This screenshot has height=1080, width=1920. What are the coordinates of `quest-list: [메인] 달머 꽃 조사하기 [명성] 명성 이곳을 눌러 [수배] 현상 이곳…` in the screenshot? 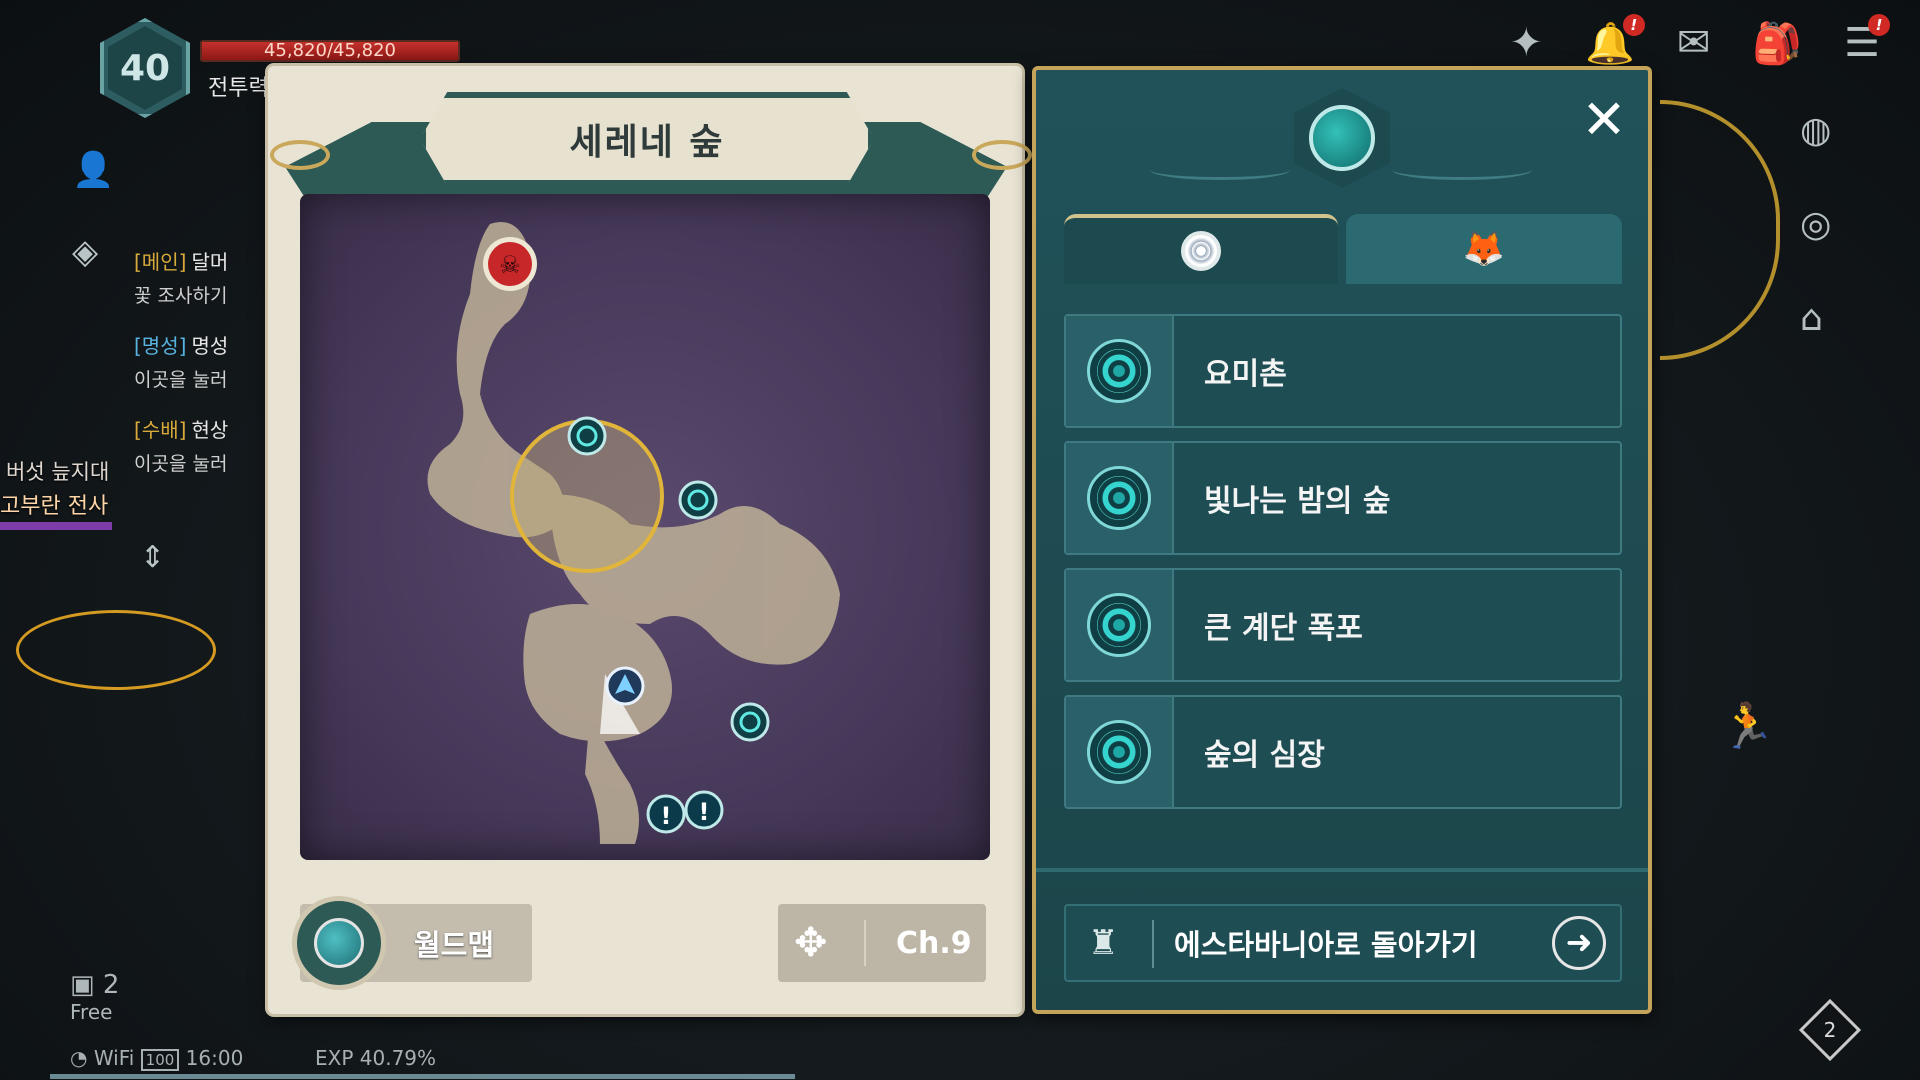 It's located at (209, 372).